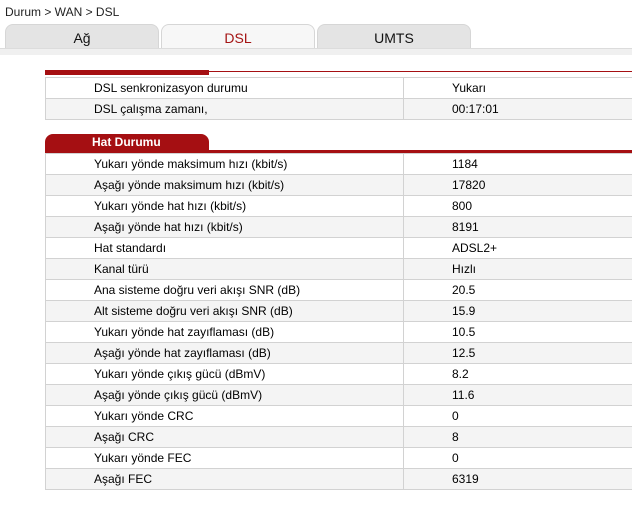  I want to click on row-value: 11.6, so click(517, 395).